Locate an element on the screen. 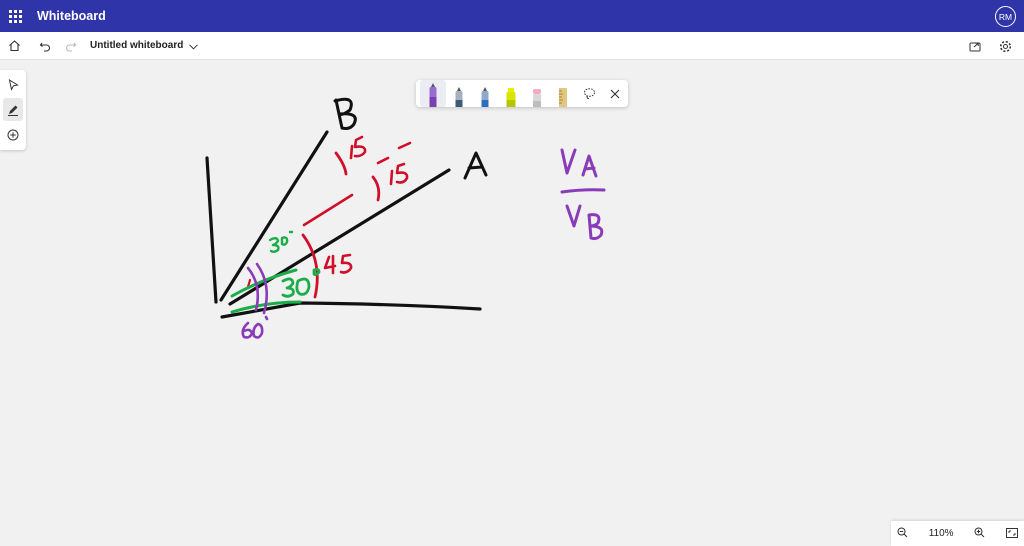  app-title: Whiteboard is located at coordinates (71, 16).